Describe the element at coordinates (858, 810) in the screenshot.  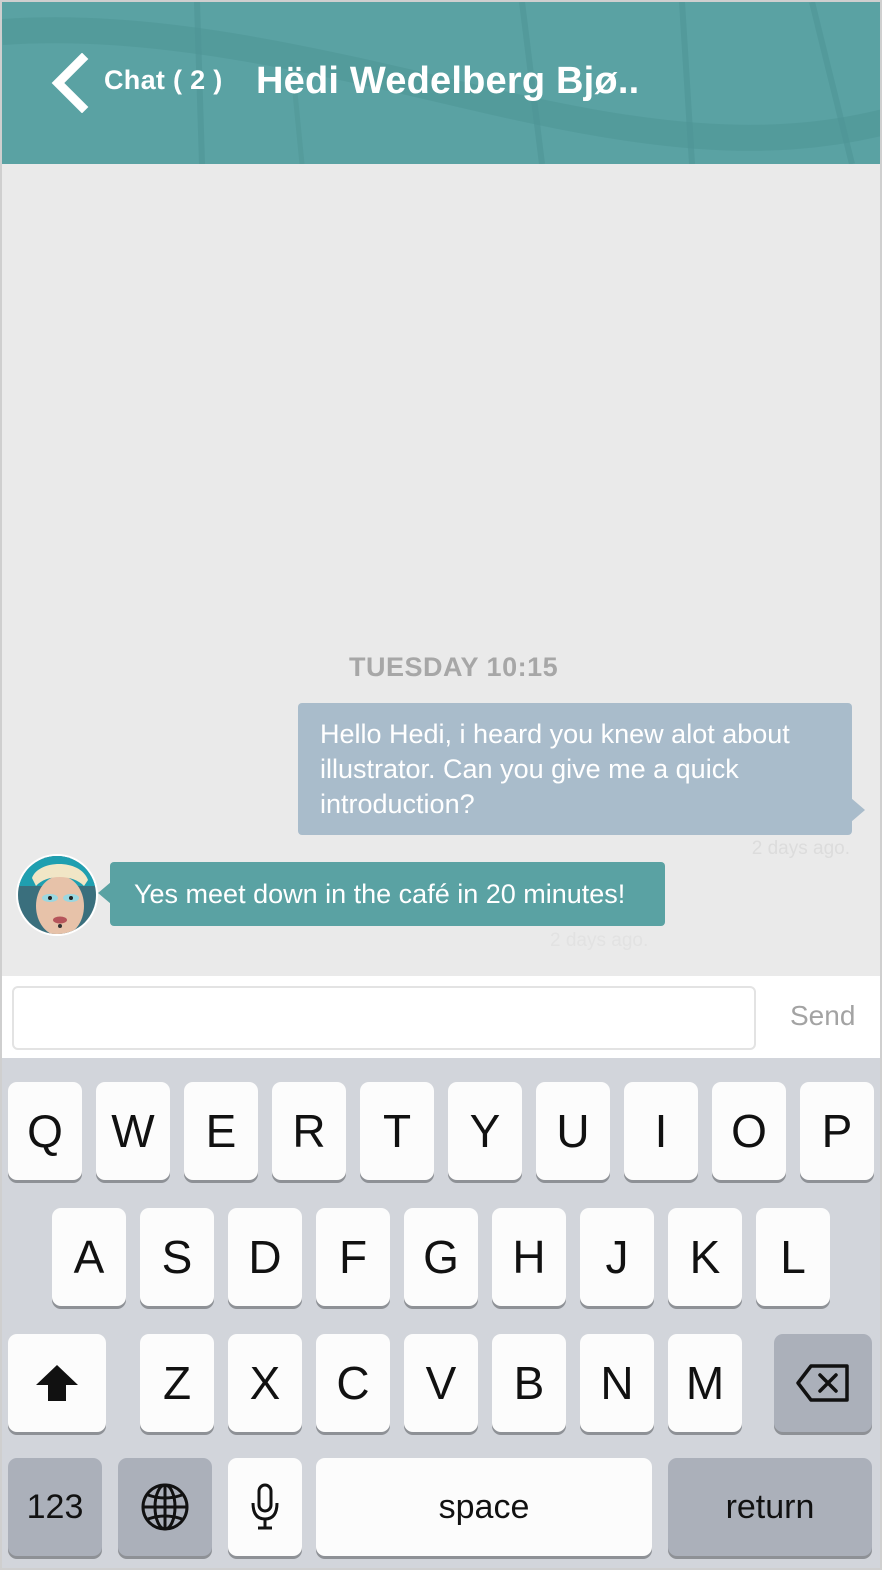
I see `outgoing-bubble-tail` at that location.